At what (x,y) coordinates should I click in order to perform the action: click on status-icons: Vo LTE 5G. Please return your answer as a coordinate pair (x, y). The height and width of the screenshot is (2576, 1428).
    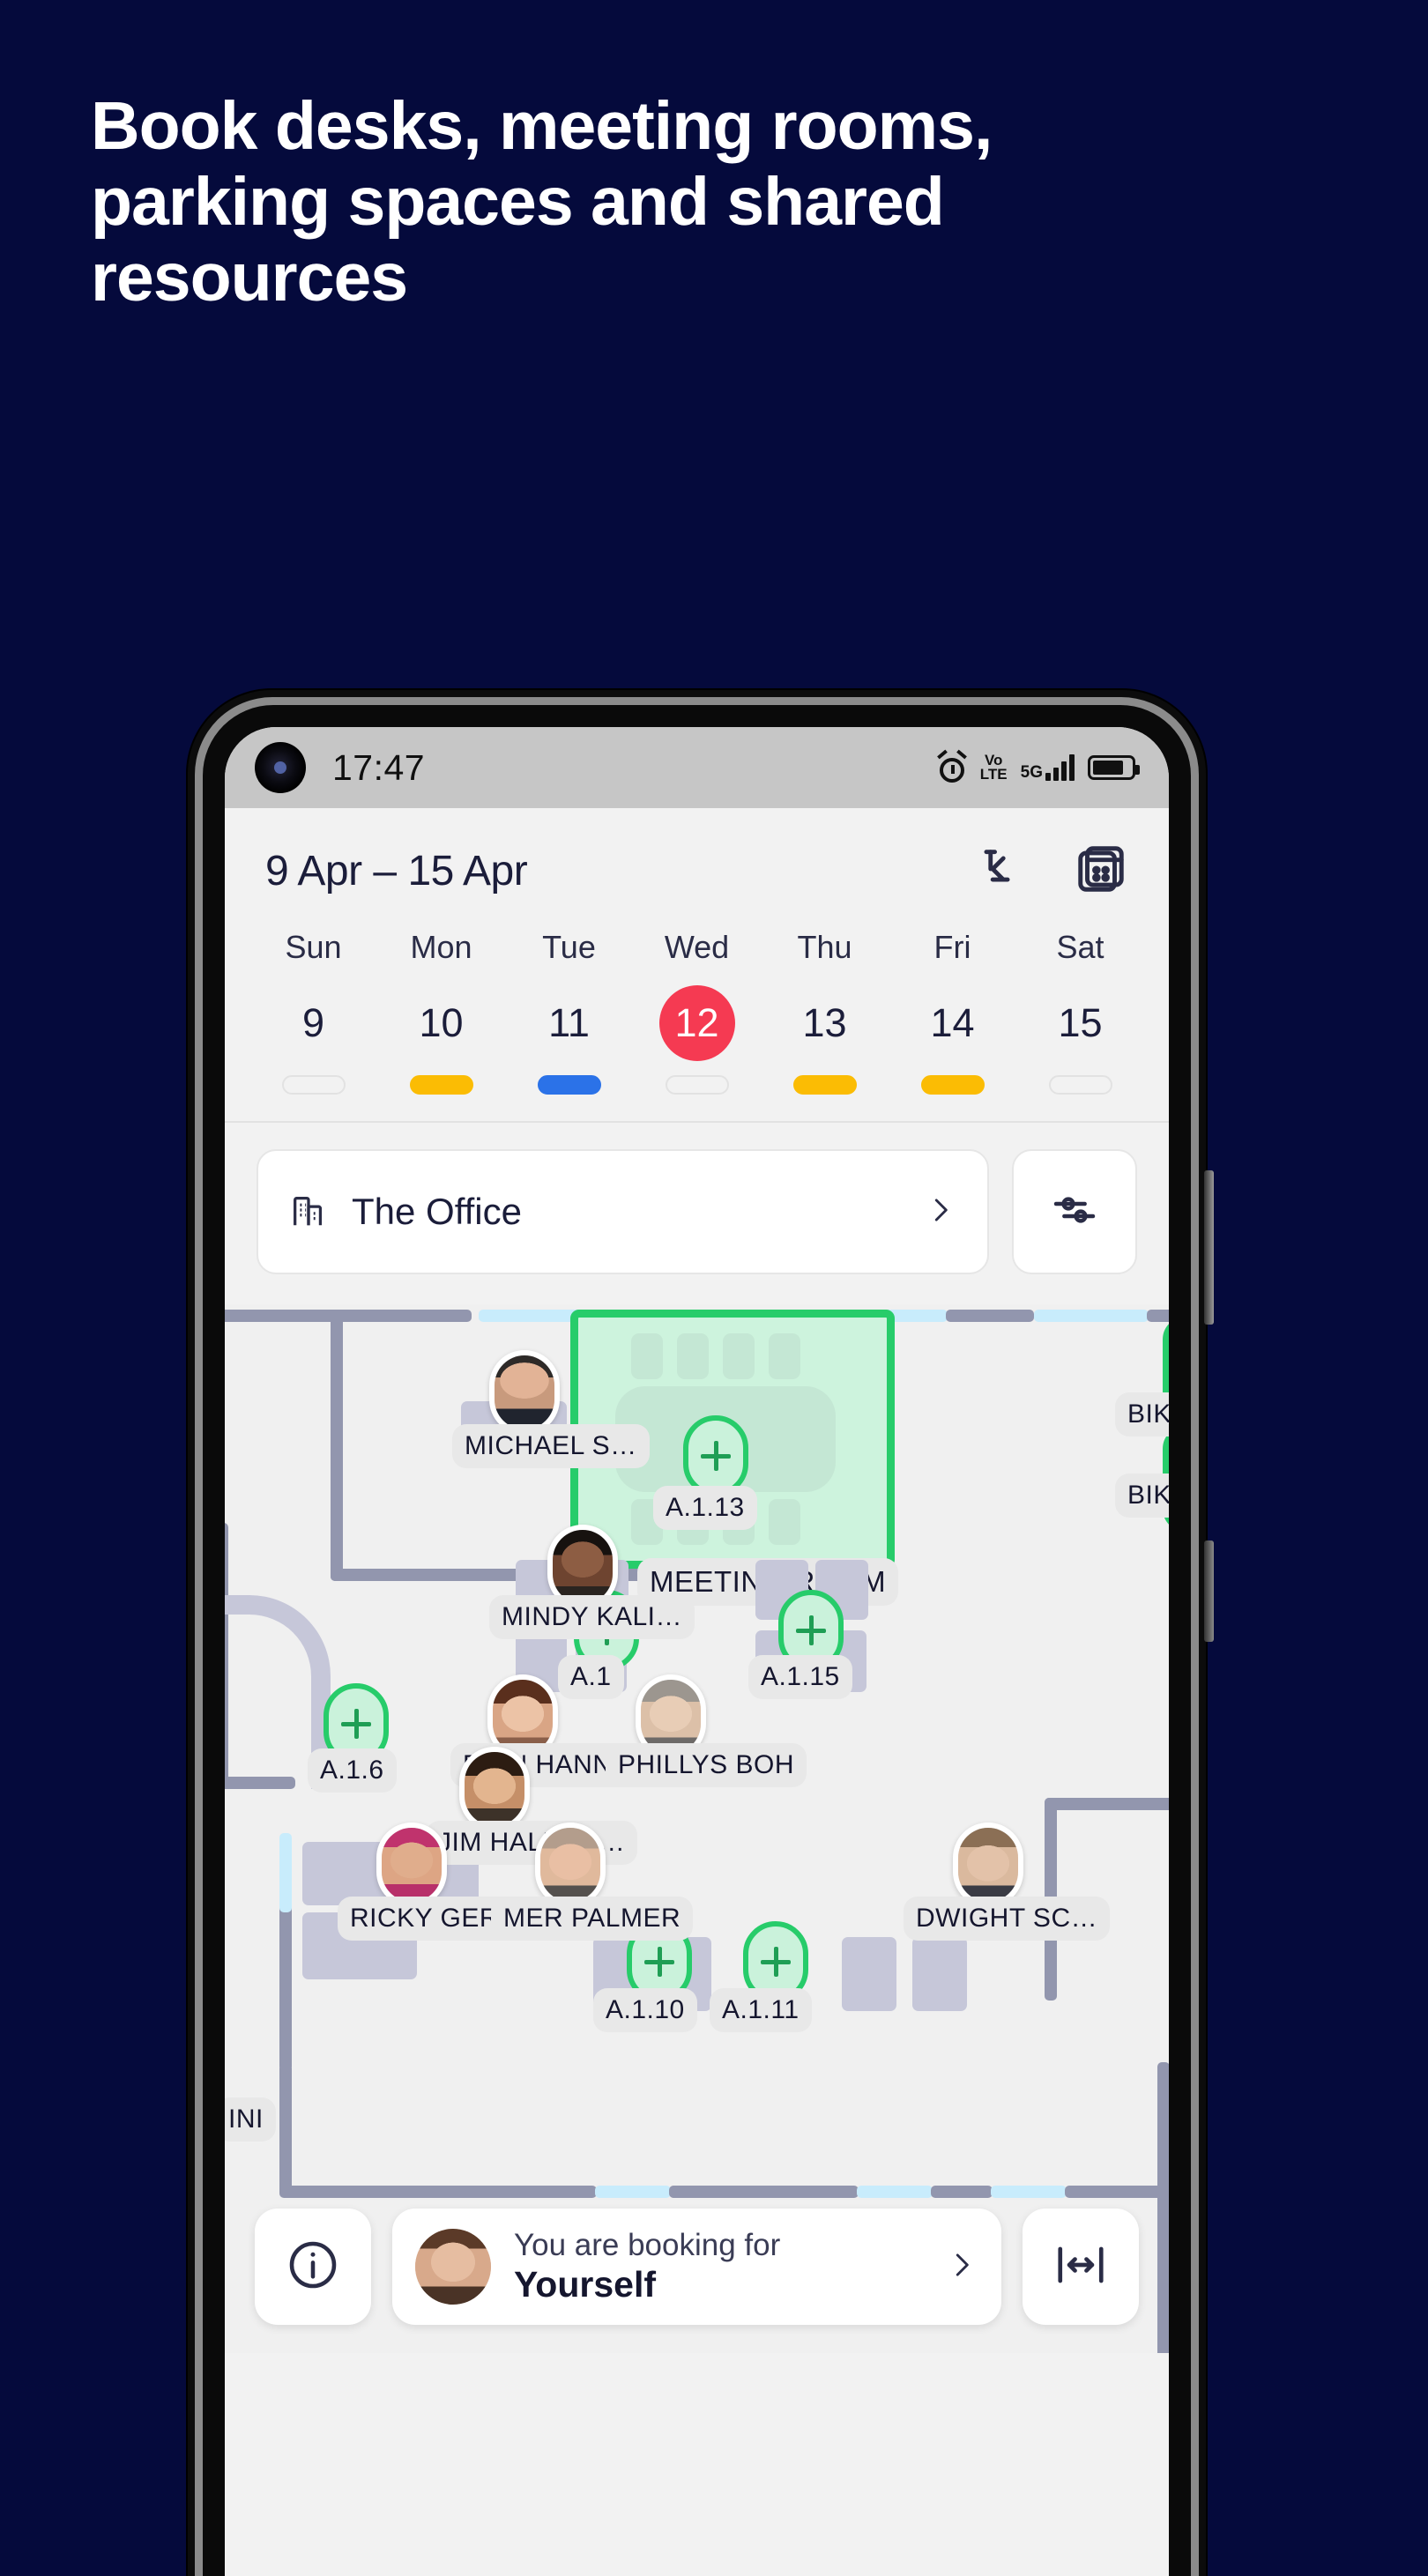
    Looking at the image, I should click on (1038, 766).